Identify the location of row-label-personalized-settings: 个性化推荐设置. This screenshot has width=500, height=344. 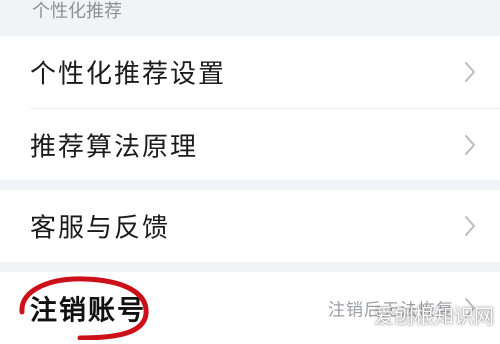
(128, 74).